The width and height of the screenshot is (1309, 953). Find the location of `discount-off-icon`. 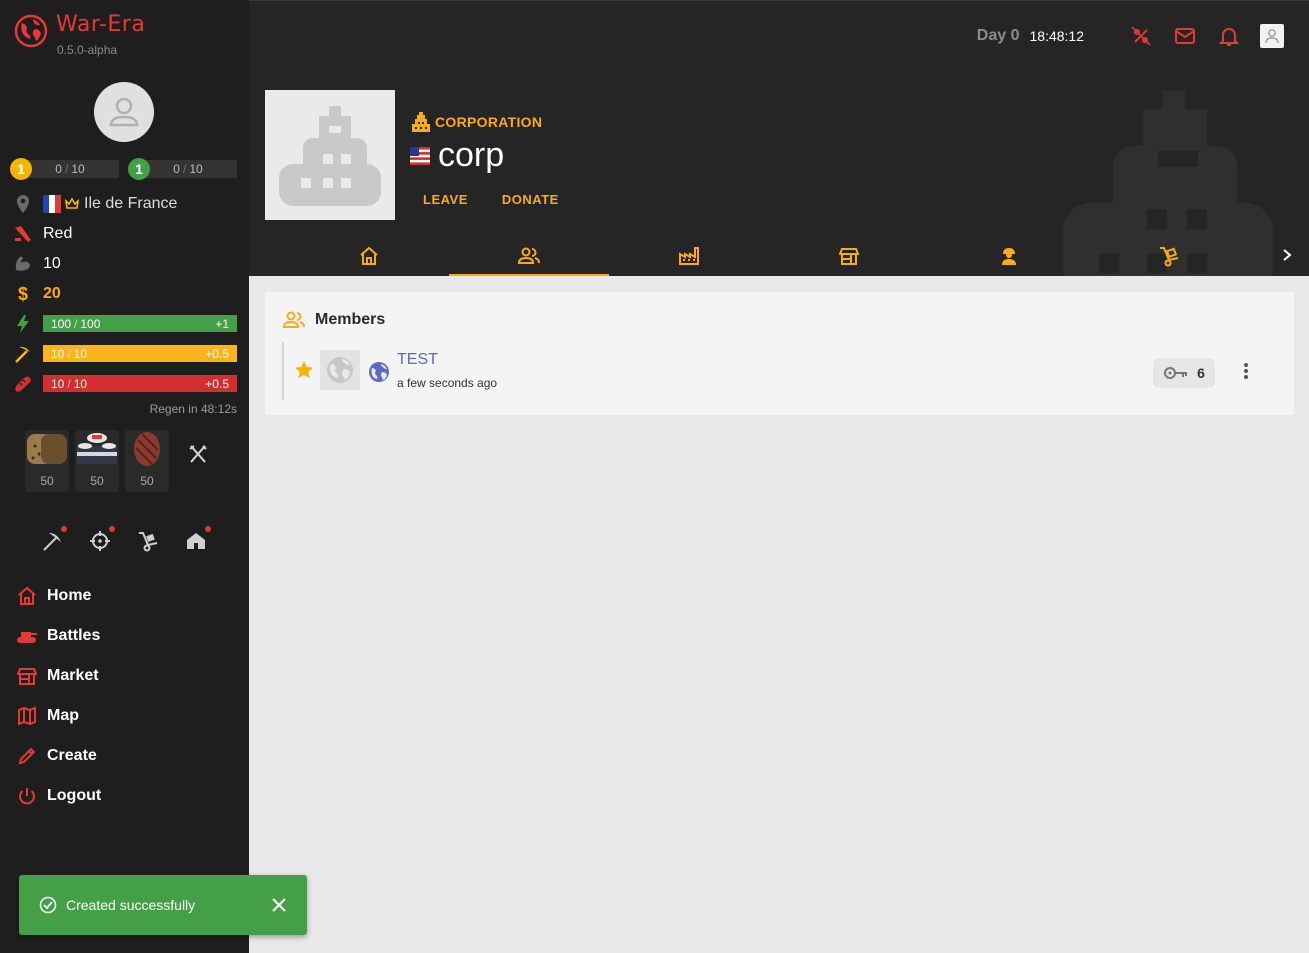

discount-off-icon is located at coordinates (1141, 36).